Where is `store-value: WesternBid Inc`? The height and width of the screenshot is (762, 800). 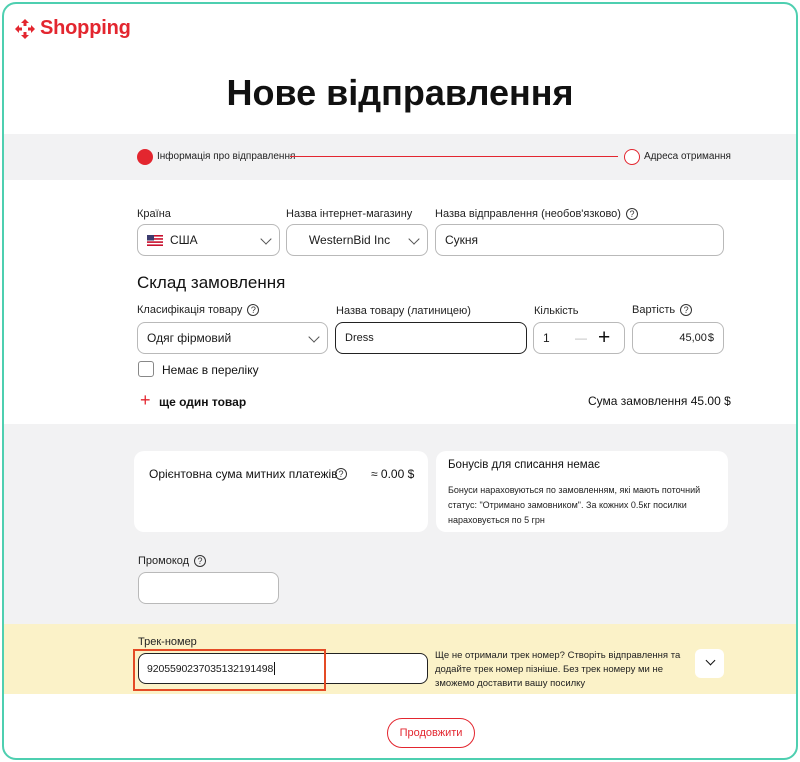
store-value: WesternBid Inc is located at coordinates (349, 240).